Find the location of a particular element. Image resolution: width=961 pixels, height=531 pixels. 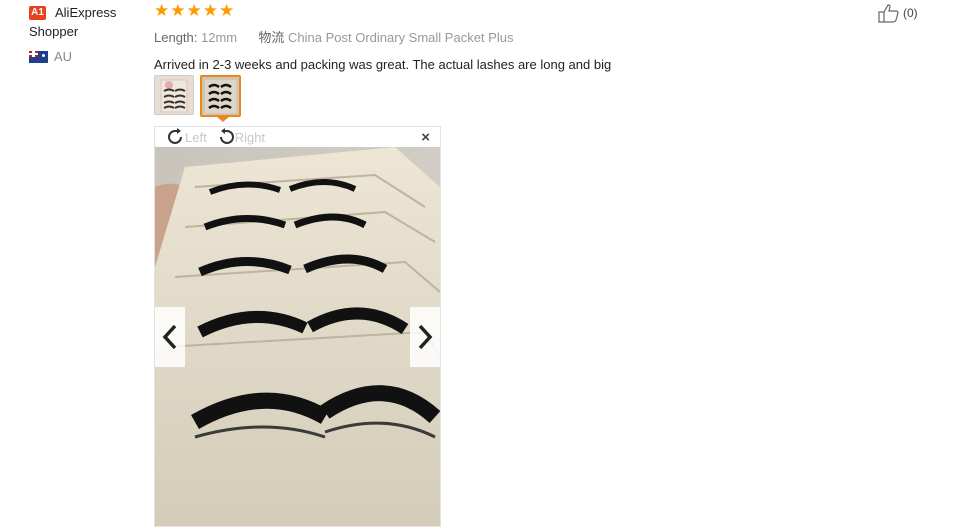

star-rating: ★★★★★ is located at coordinates (195, 10).